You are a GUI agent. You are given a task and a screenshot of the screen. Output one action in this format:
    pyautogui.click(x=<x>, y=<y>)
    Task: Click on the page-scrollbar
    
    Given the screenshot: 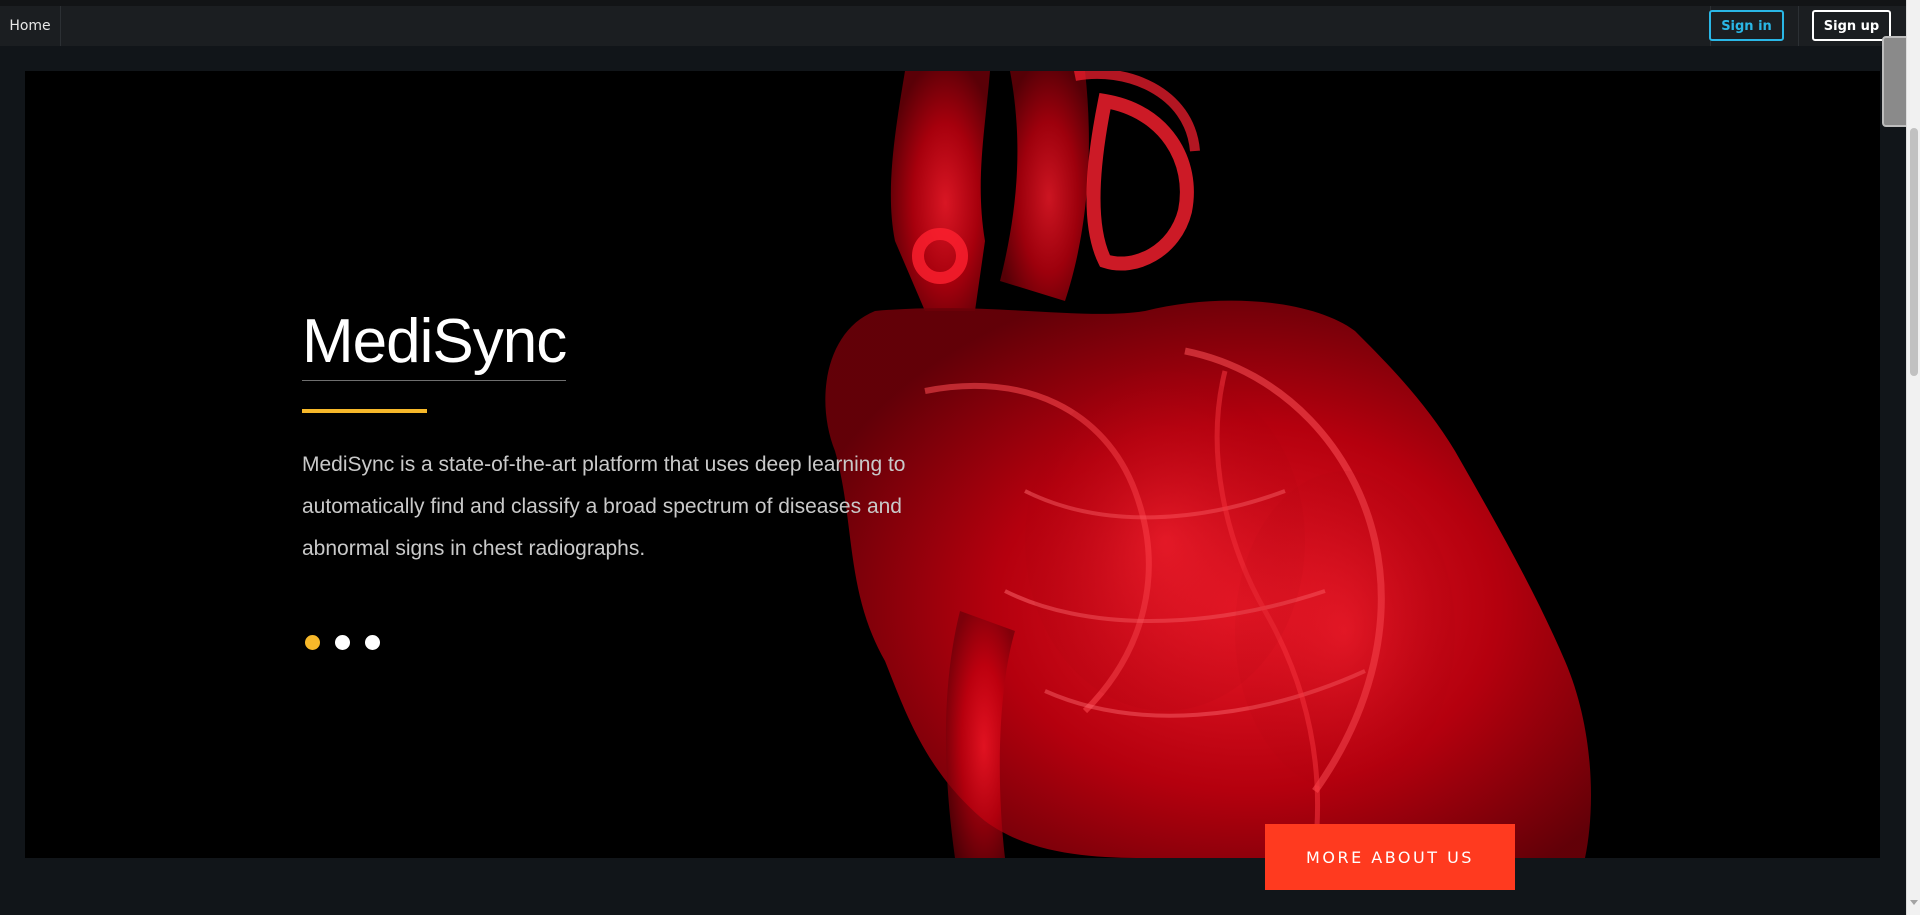 What is the action you would take?
    pyautogui.click(x=1913, y=457)
    